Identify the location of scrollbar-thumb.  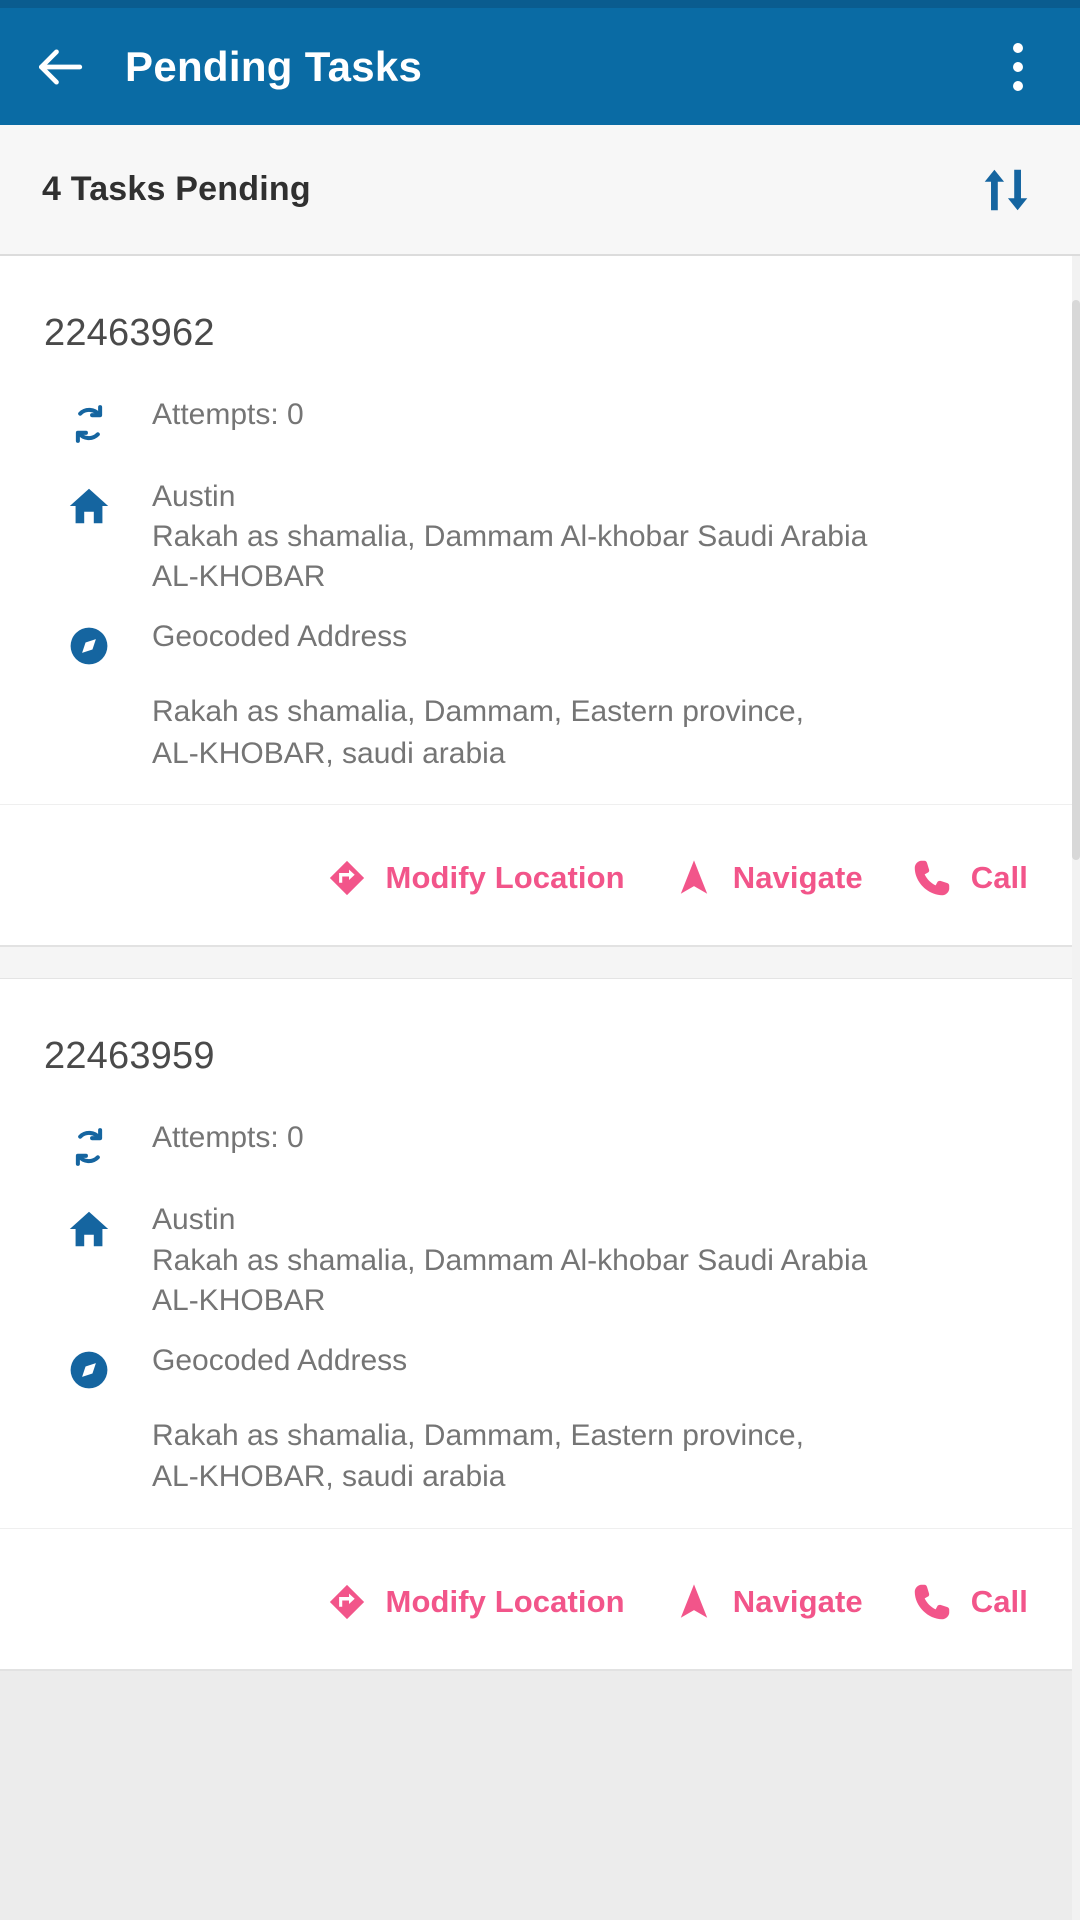
(1076, 580).